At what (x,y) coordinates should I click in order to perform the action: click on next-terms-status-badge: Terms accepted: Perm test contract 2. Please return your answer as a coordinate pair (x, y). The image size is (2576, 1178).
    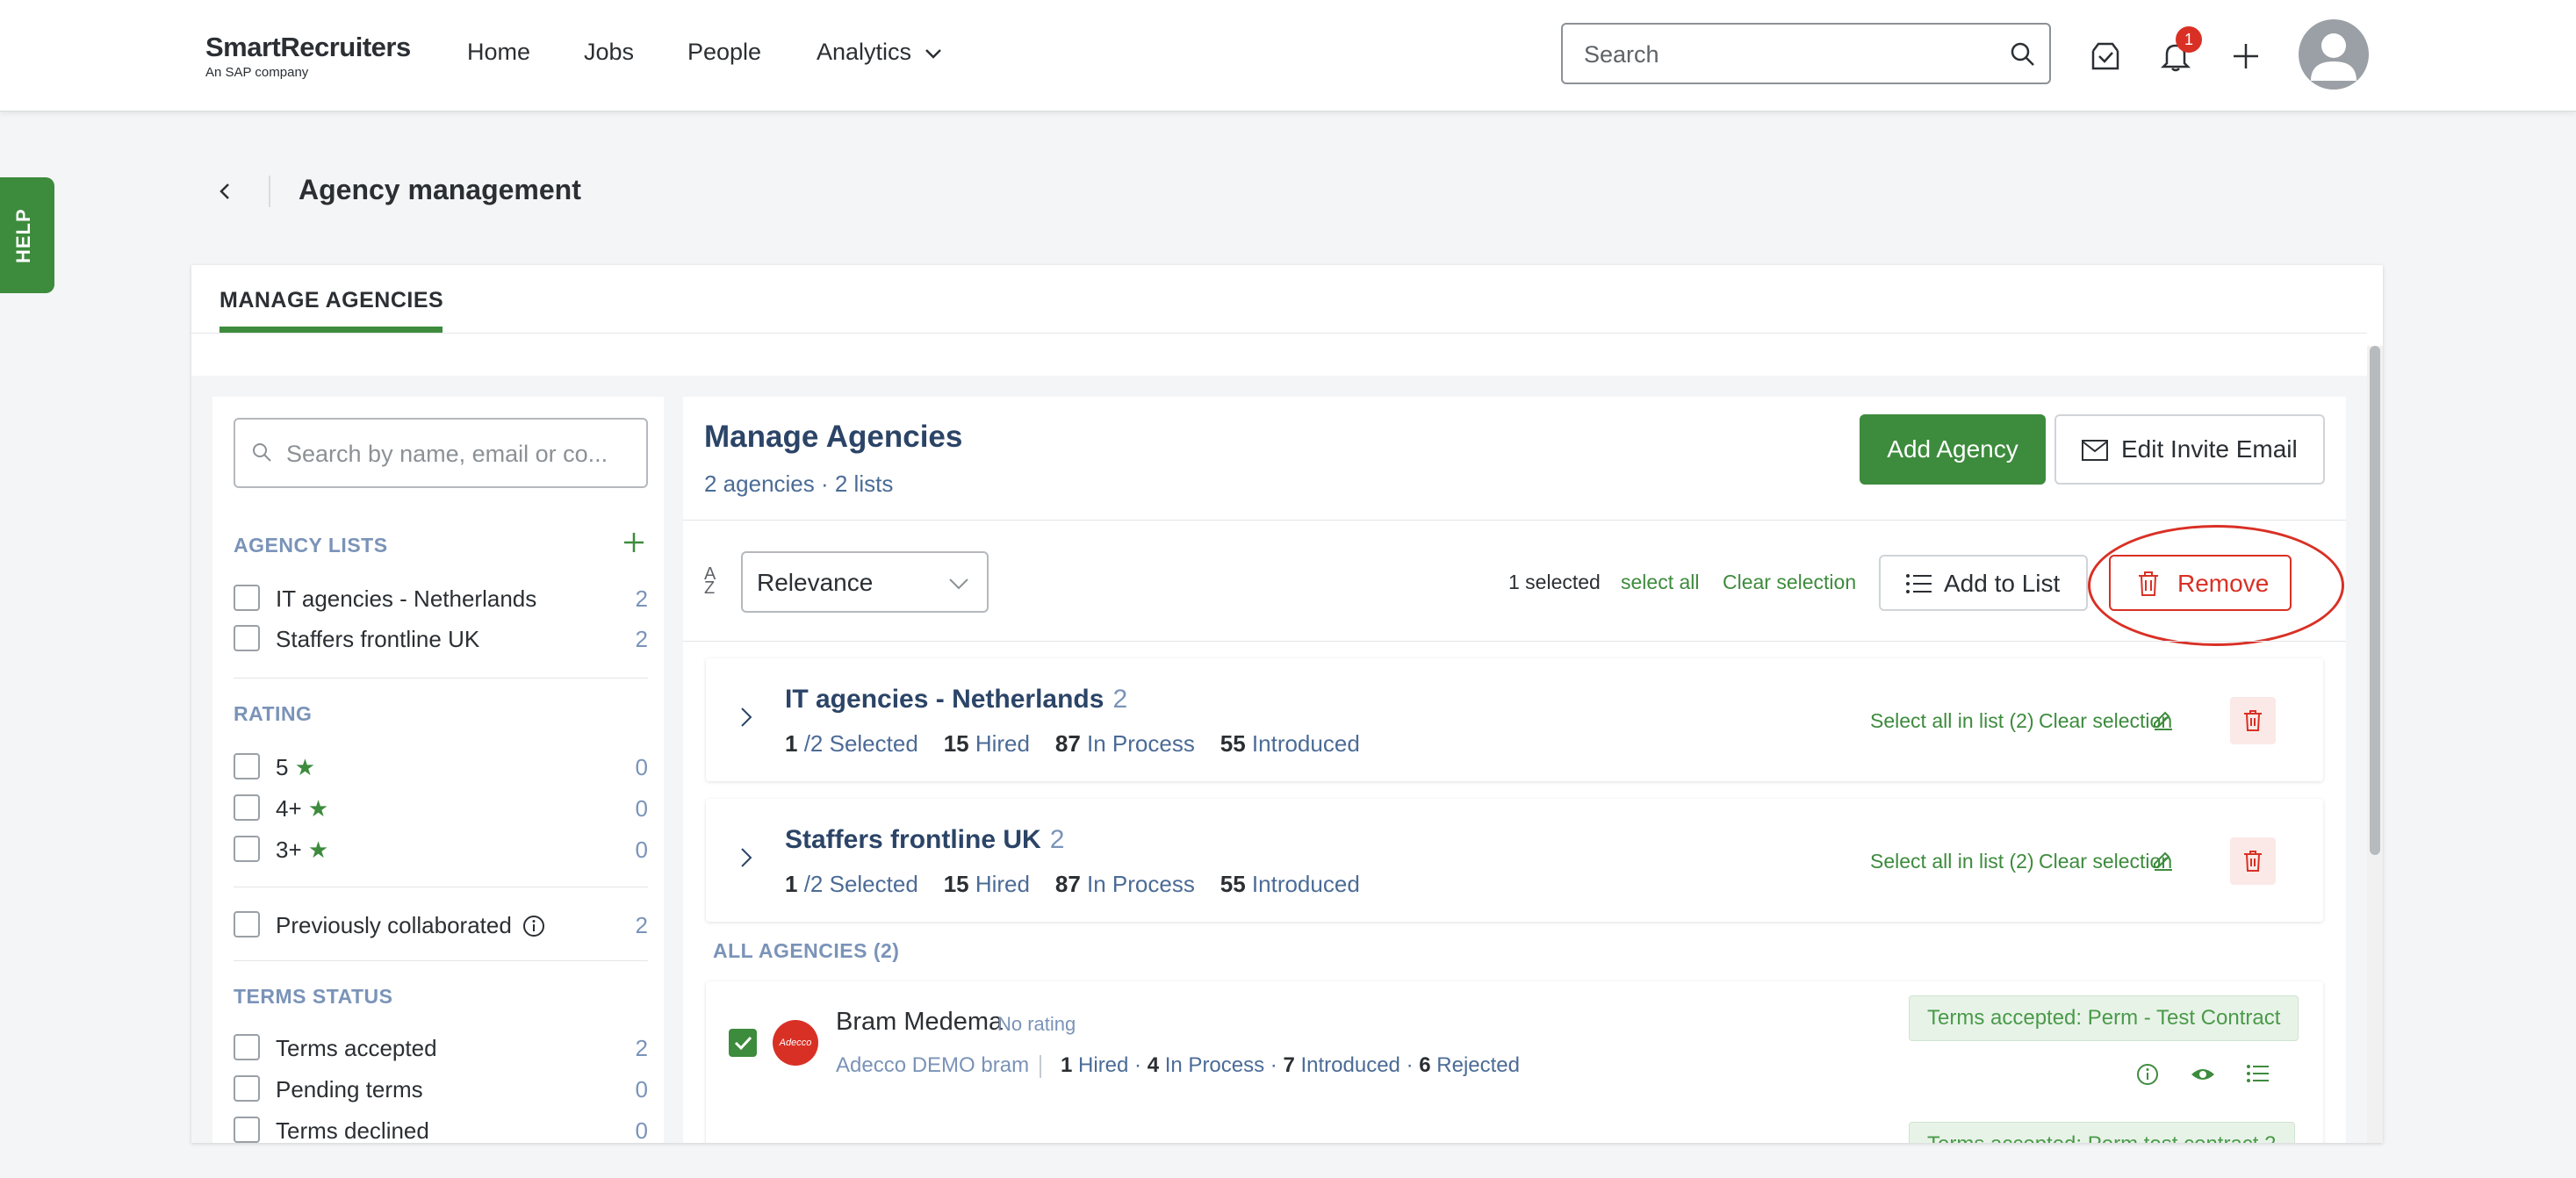
    Looking at the image, I should click on (2102, 1132).